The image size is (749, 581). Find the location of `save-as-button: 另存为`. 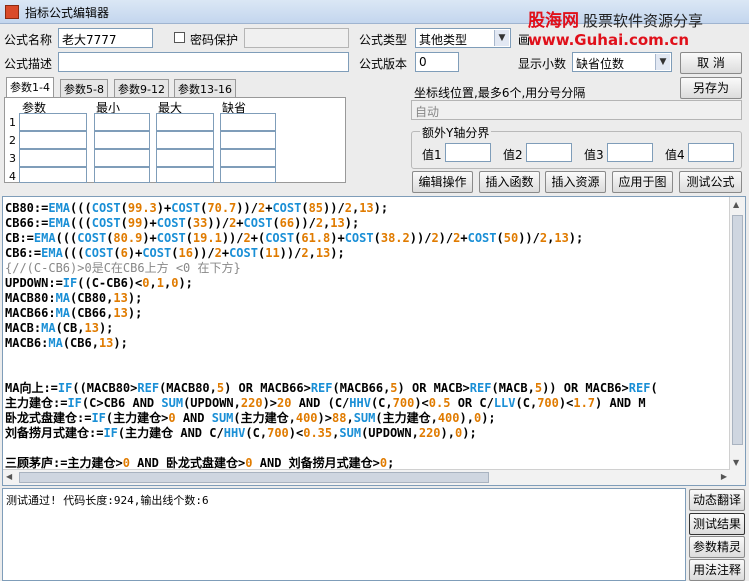

save-as-button: 另存为 is located at coordinates (711, 88).